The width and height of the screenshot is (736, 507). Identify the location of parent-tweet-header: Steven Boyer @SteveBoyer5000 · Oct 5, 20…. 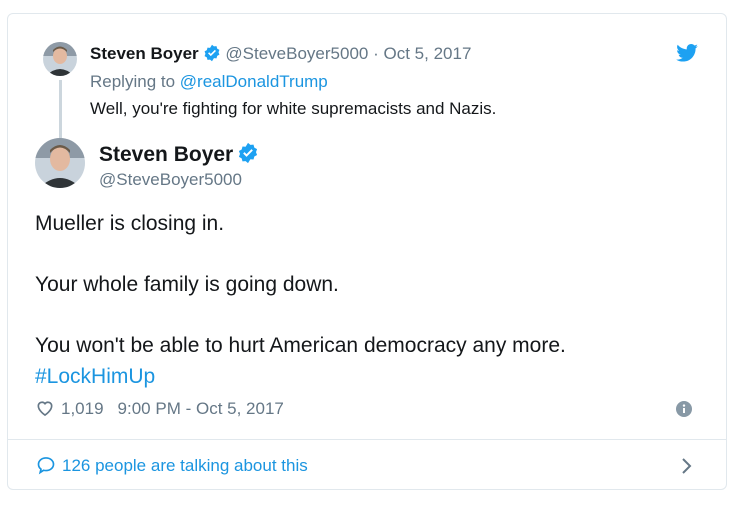
(280, 54).